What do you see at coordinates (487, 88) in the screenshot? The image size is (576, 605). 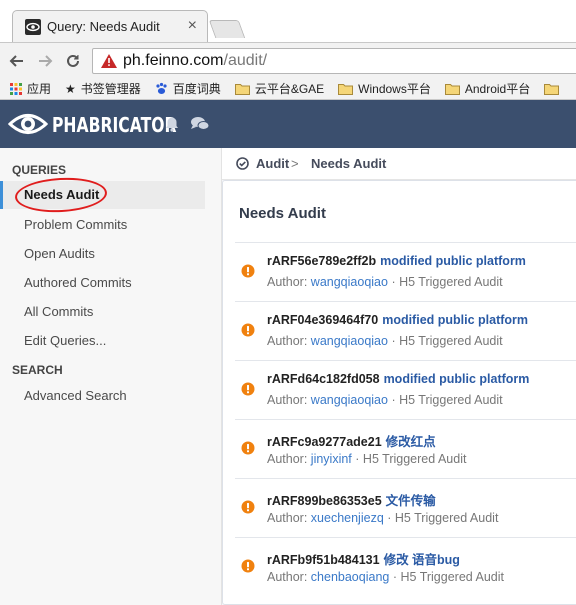 I see `bookmark-folder-android: Android平台` at bounding box center [487, 88].